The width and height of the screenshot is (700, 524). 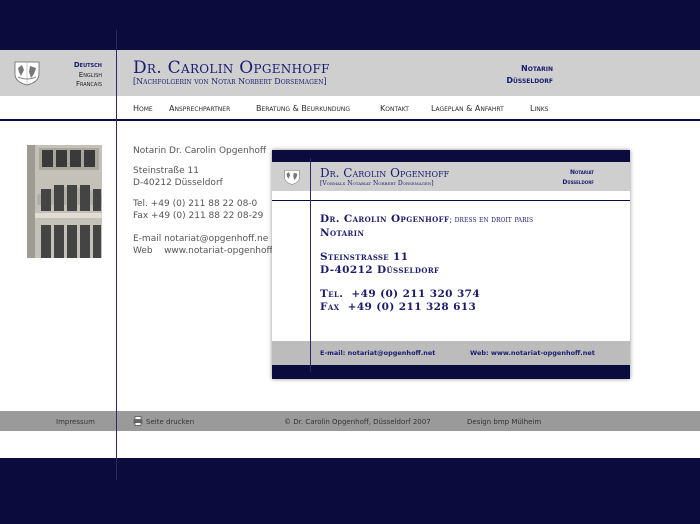 I want to click on card-bottom-band, so click(x=451, y=372).